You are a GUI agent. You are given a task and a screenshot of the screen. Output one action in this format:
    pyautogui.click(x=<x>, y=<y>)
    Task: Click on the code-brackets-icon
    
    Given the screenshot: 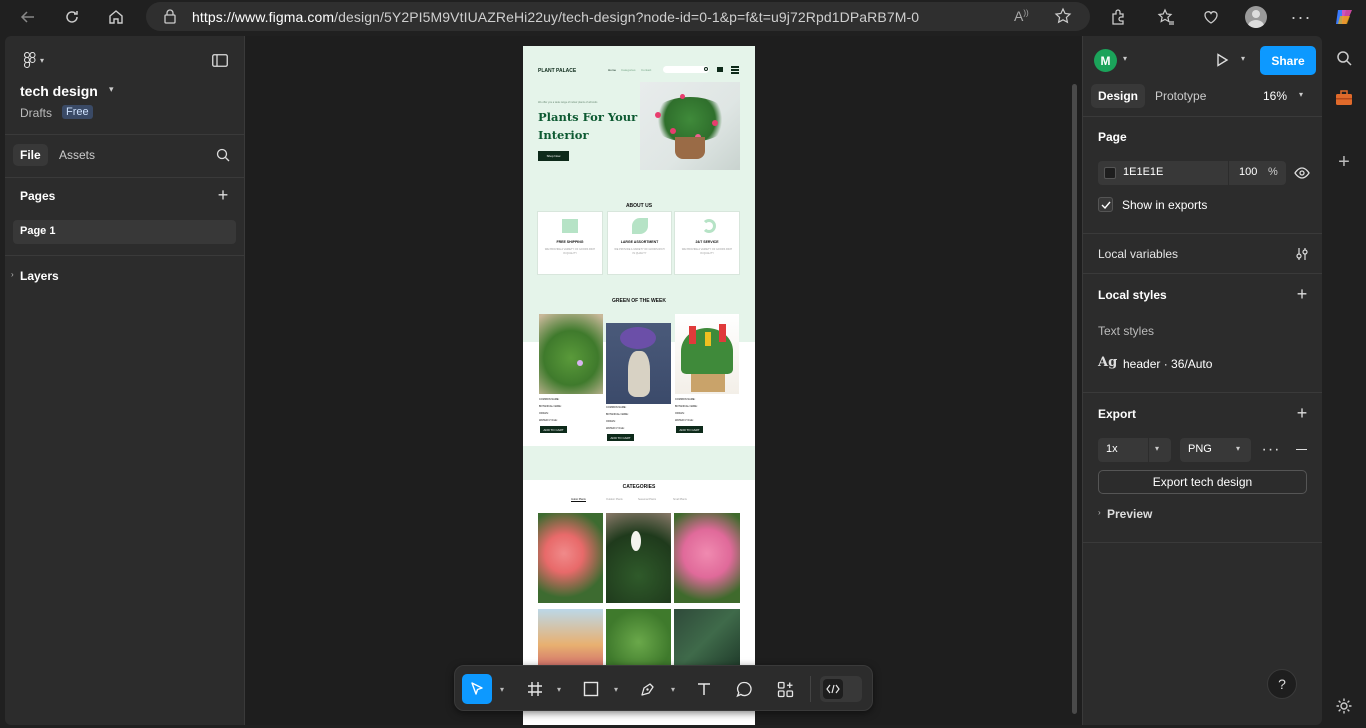 What is the action you would take?
    pyautogui.click(x=833, y=689)
    